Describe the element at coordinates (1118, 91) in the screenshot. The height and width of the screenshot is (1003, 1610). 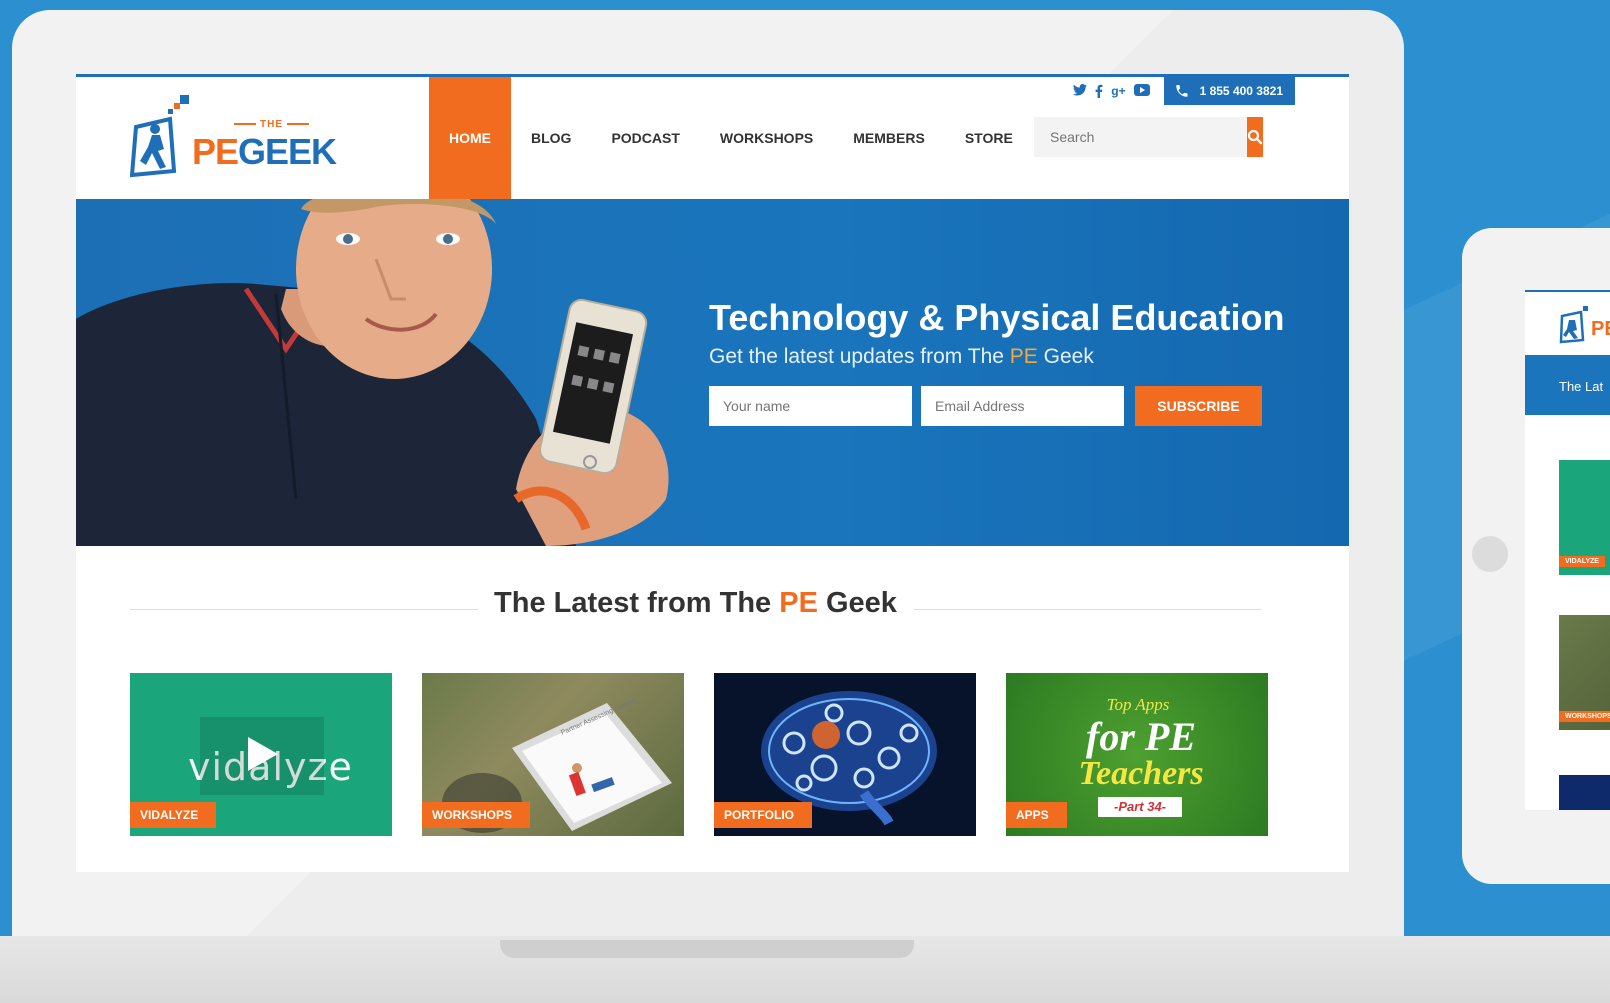
I see `google-plus-icon: g+` at that location.